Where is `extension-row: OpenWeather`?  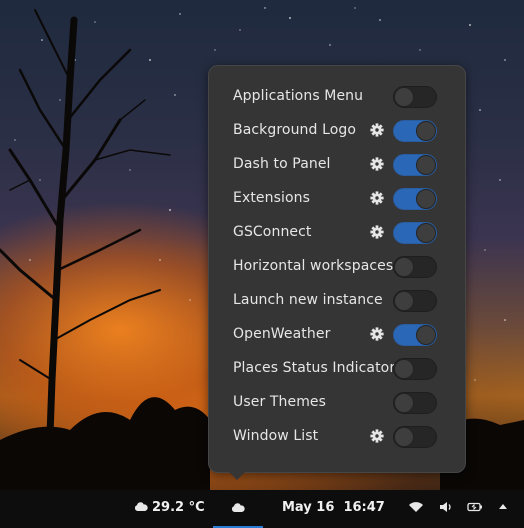
extension-row: OpenWeather is located at coordinates (337, 335).